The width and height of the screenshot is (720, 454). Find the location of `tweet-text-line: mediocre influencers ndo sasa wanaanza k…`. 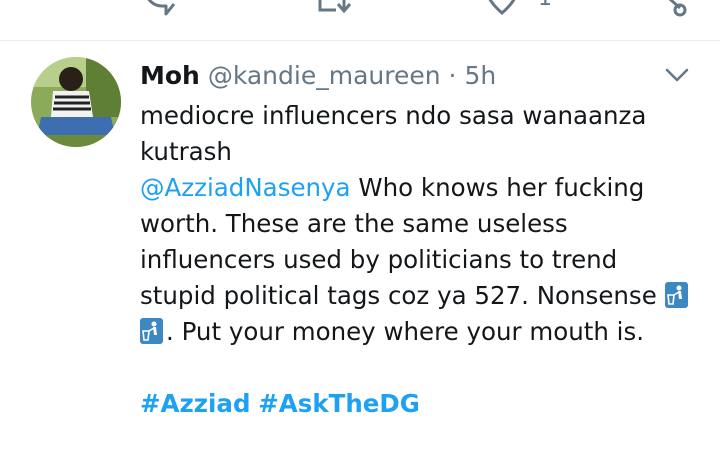

tweet-text-line: mediocre influencers ndo sasa wanaanza k… is located at coordinates (393, 133).